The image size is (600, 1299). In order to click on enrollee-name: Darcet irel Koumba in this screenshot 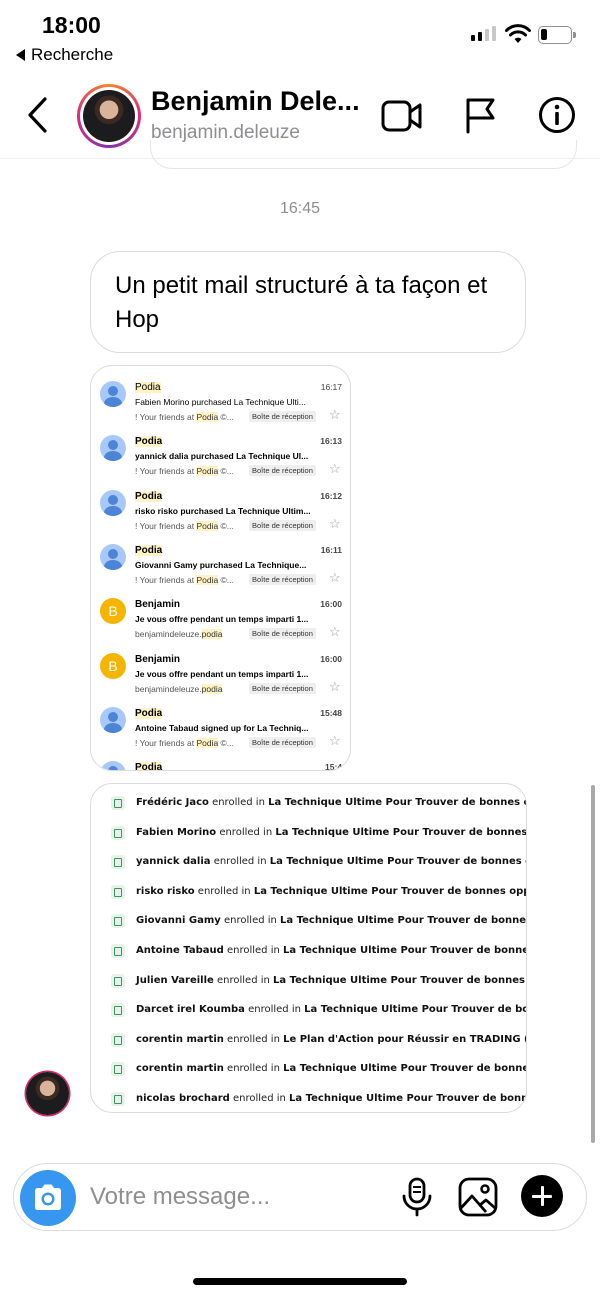, I will do `click(190, 1010)`.